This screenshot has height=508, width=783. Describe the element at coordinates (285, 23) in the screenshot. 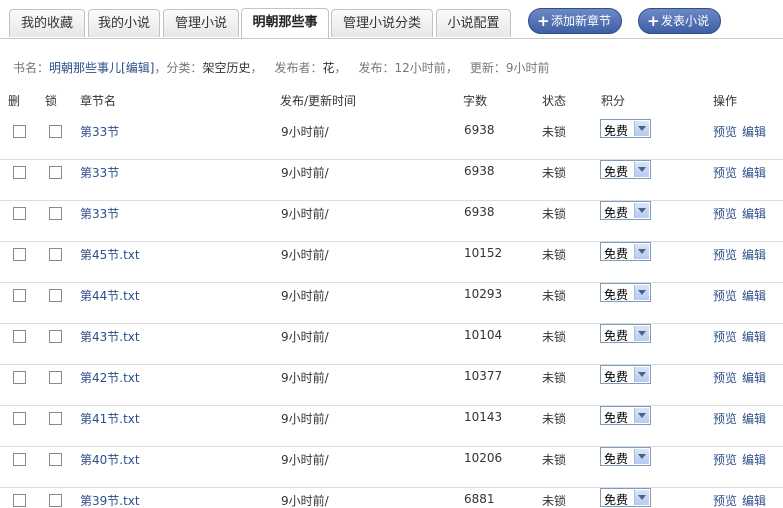

I see `tab-current-novel: 明朝那些事` at that location.